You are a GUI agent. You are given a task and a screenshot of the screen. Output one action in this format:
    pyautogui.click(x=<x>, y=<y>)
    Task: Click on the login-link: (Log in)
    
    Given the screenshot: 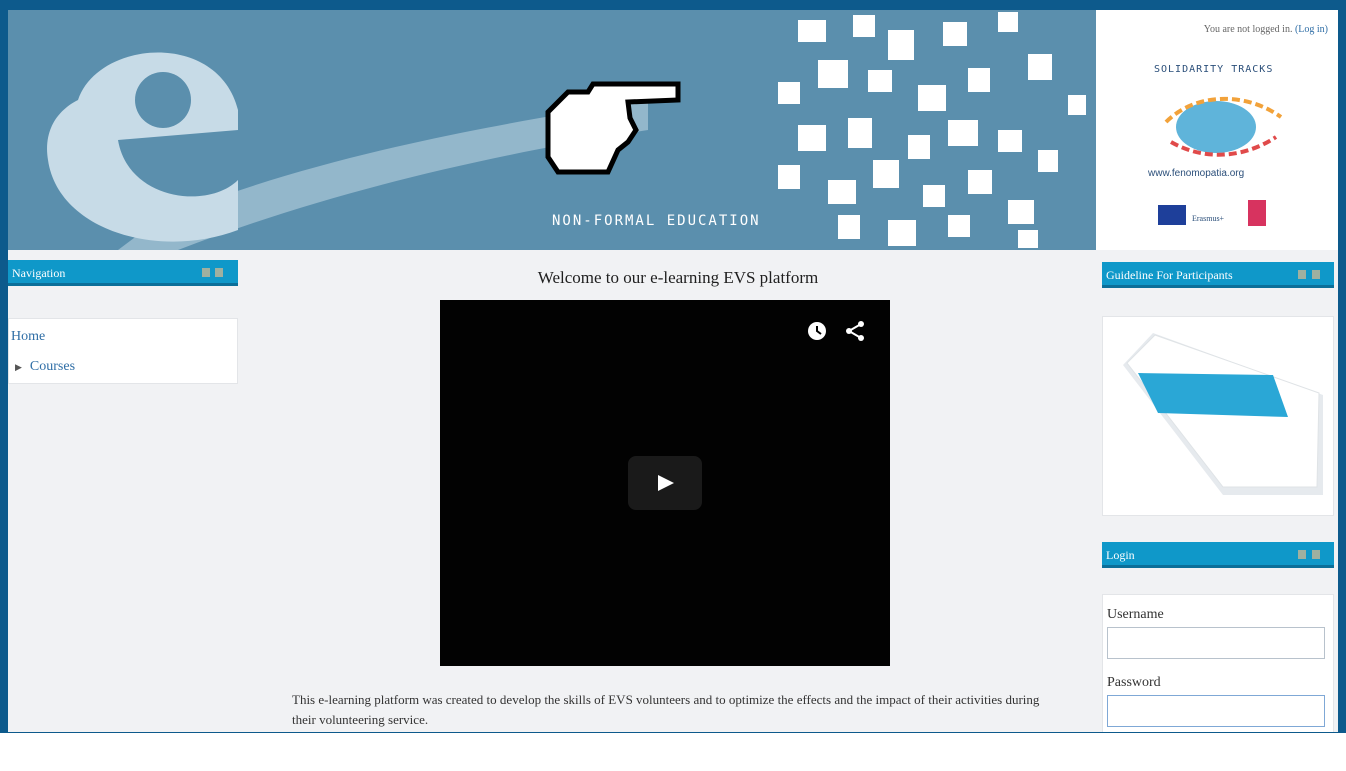 What is the action you would take?
    pyautogui.click(x=1311, y=29)
    